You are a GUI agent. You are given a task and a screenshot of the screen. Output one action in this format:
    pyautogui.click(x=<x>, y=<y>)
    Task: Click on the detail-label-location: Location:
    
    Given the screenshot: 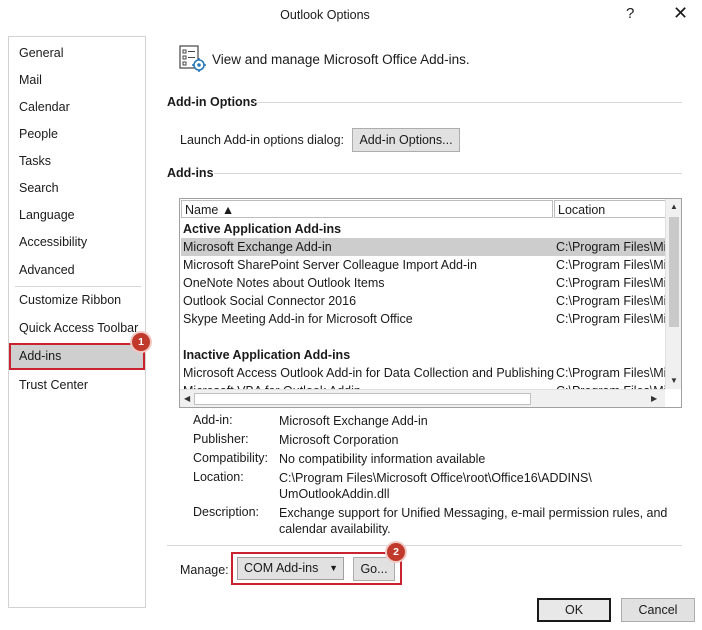 What is the action you would take?
    pyautogui.click(x=218, y=477)
    